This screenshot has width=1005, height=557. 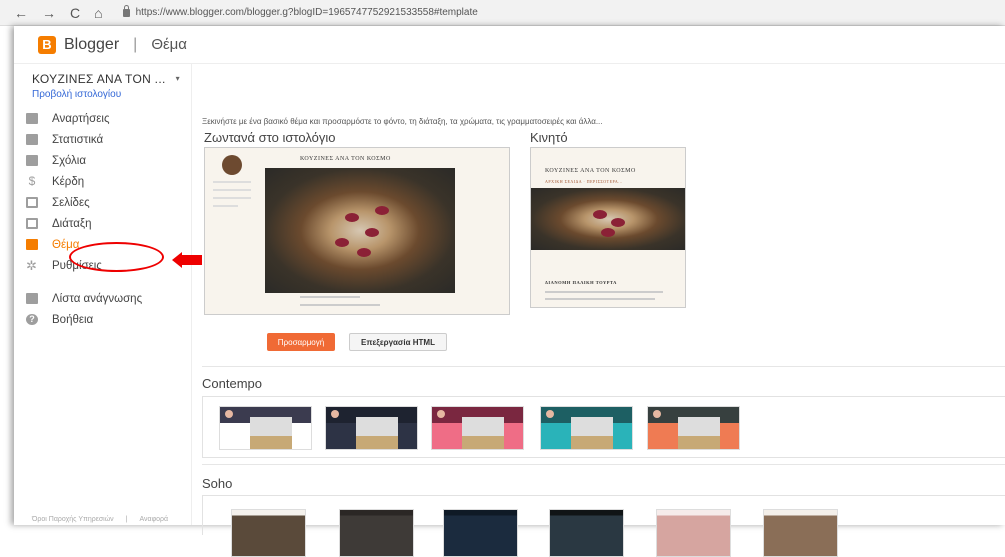 What do you see at coordinates (32, 139) in the screenshot?
I see `stats-icon` at bounding box center [32, 139].